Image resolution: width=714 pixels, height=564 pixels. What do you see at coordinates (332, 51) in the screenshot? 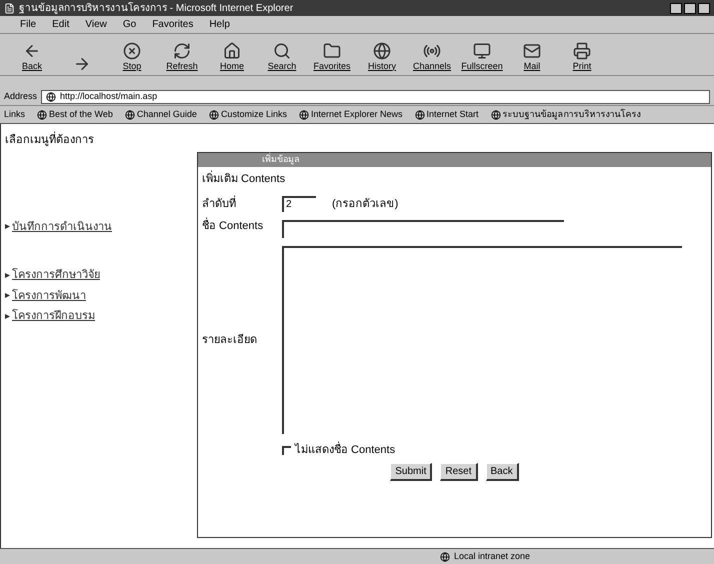
I see `folder-icon` at bounding box center [332, 51].